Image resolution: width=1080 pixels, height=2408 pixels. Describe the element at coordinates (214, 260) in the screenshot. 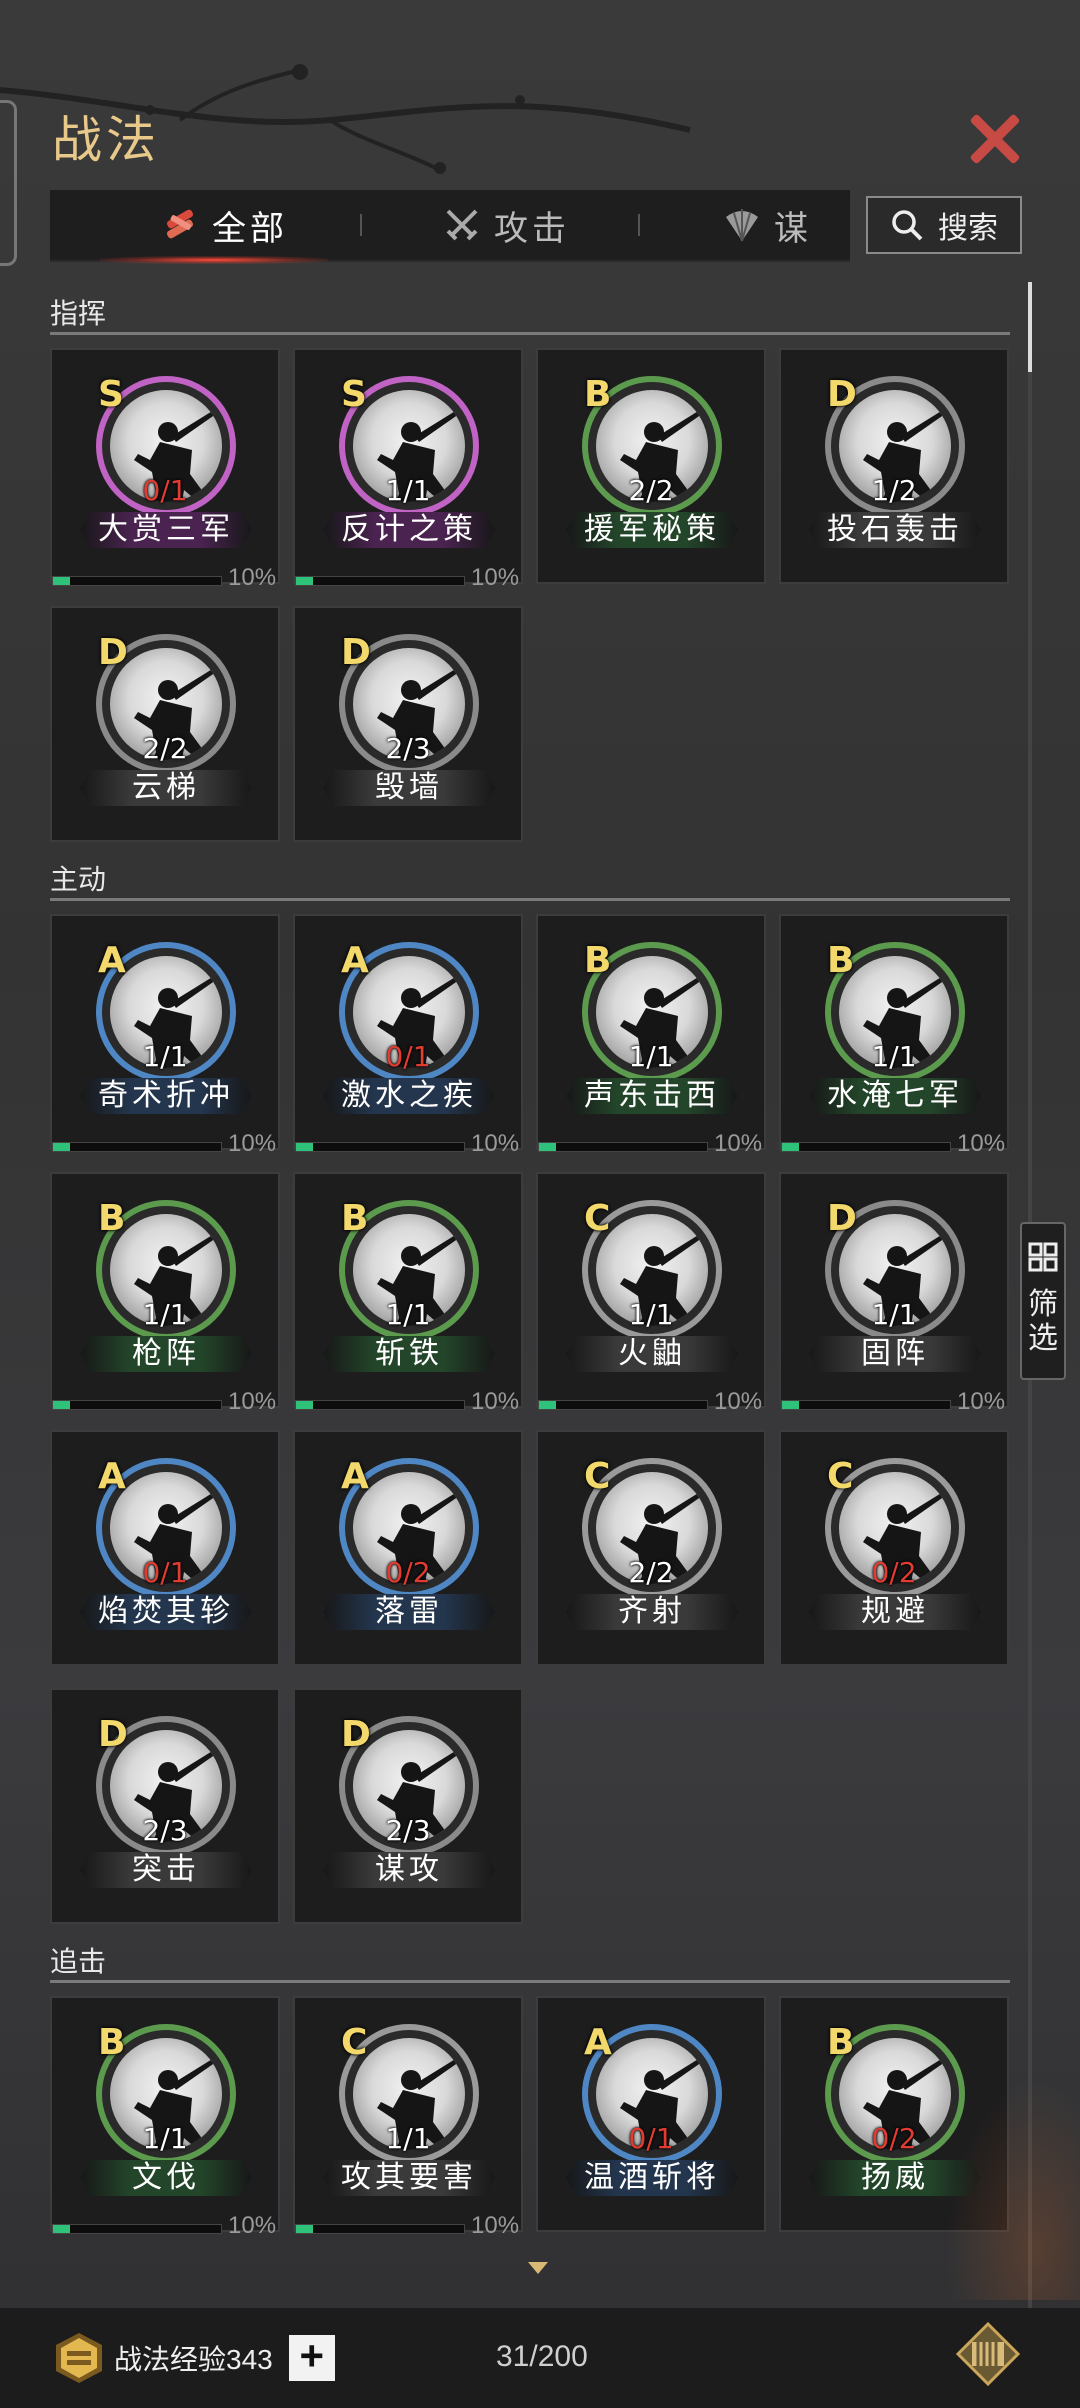

I see `active-tab-glow` at that location.